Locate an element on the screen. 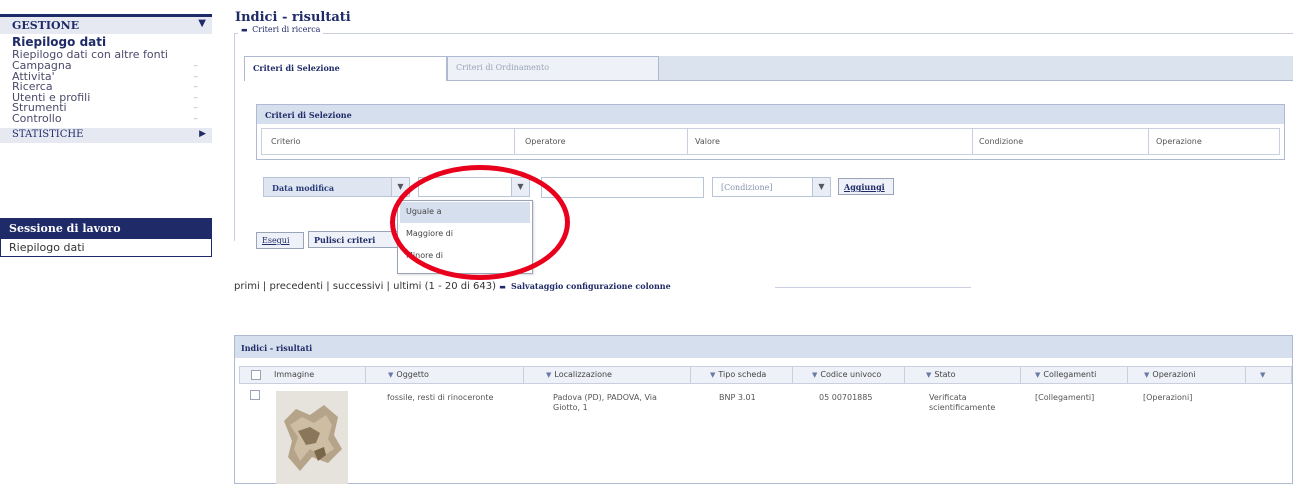 This screenshot has height=484, width=1293. cell-localizzazione: Padova (PD), PADOVA, Via Giotto, 1 is located at coordinates (605, 402).